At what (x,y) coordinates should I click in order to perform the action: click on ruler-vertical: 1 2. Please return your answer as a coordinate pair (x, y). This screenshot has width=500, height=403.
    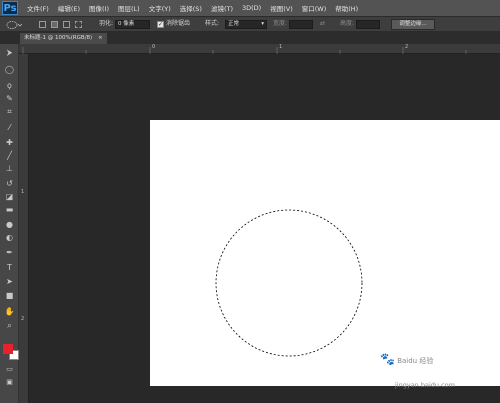
    Looking at the image, I should click on (24, 228).